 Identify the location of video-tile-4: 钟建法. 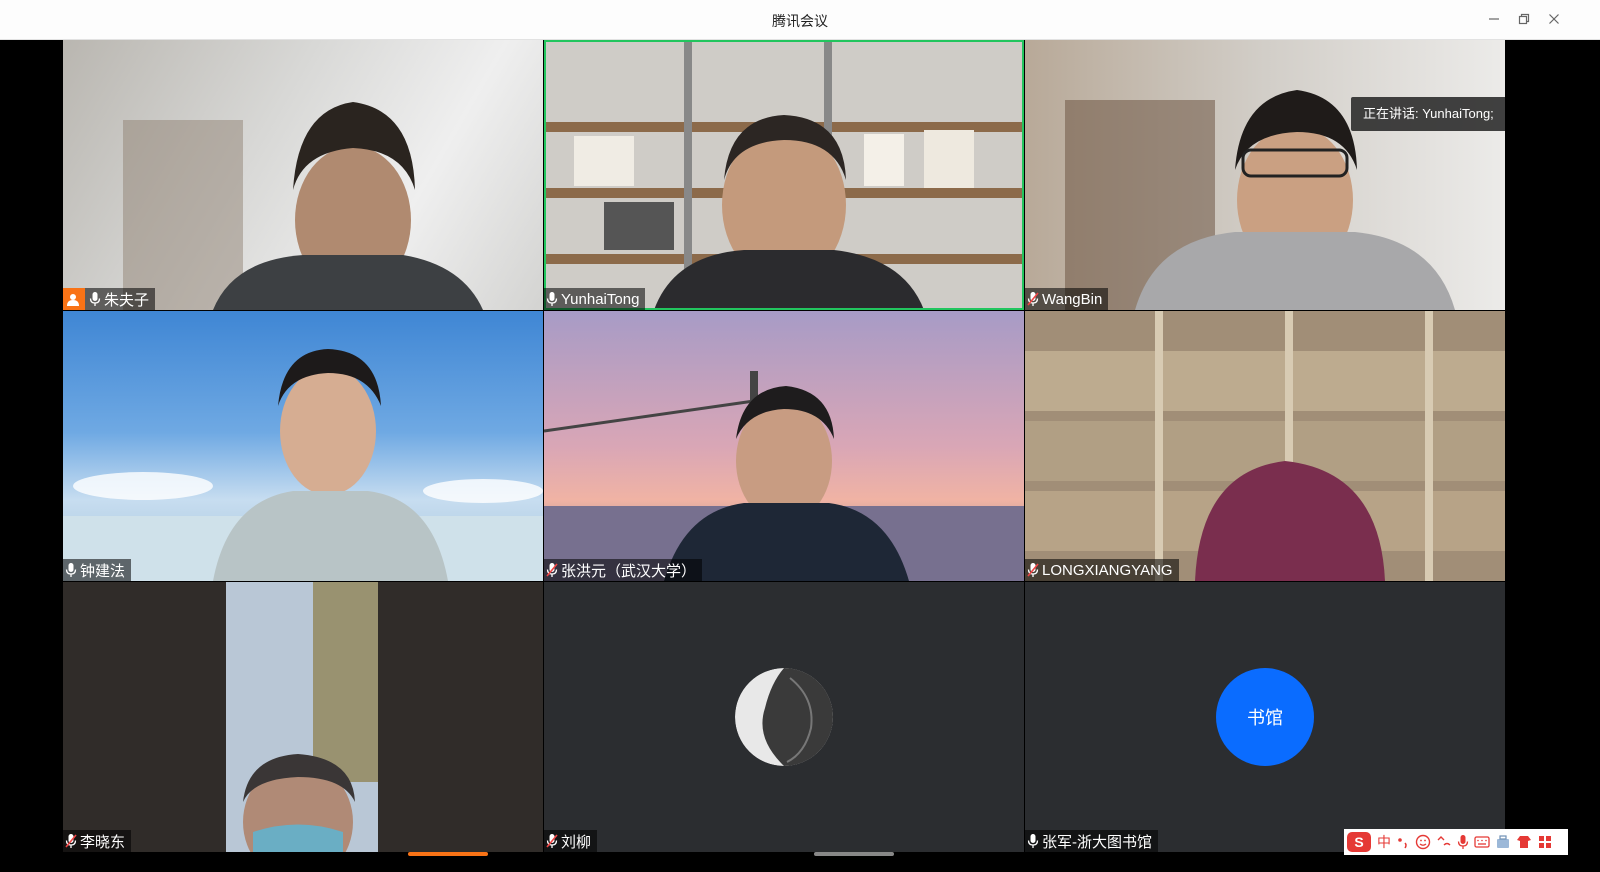
(303, 446).